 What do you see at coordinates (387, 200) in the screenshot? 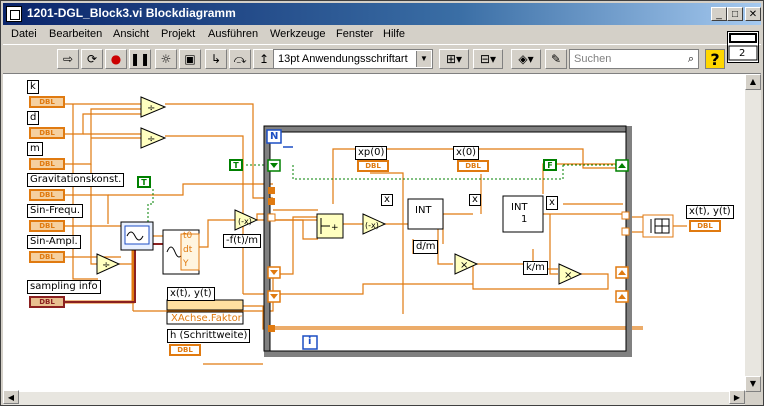
I see `xddot-indicator: x` at bounding box center [387, 200].